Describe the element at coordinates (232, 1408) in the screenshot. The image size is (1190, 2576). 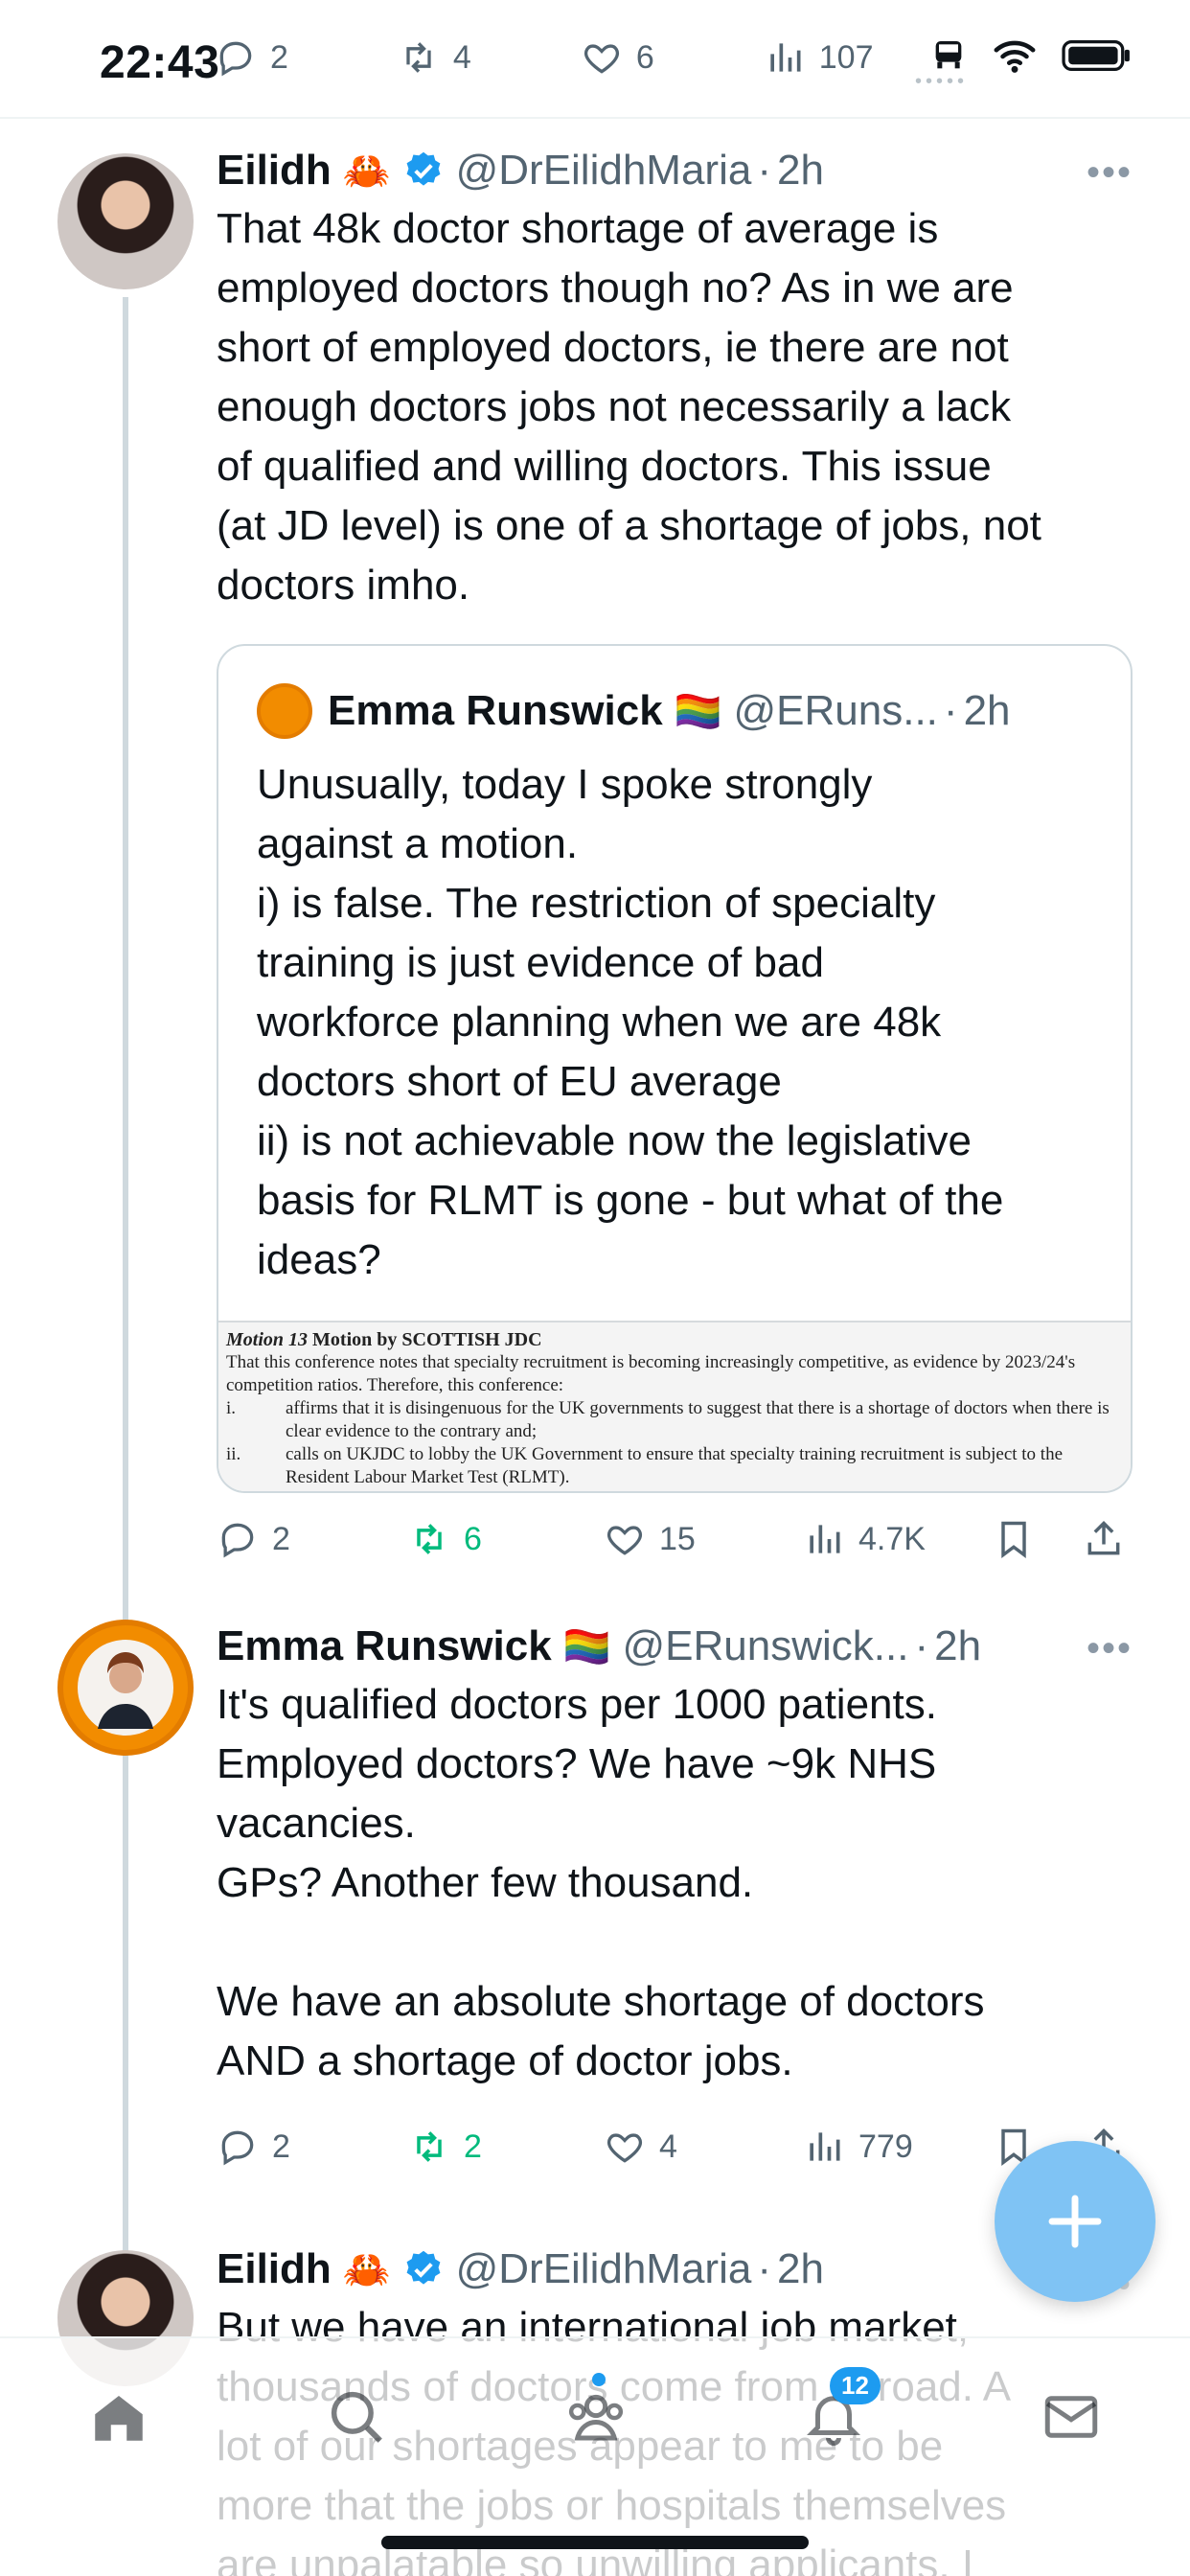
I see `motion-item-number: i.` at that location.